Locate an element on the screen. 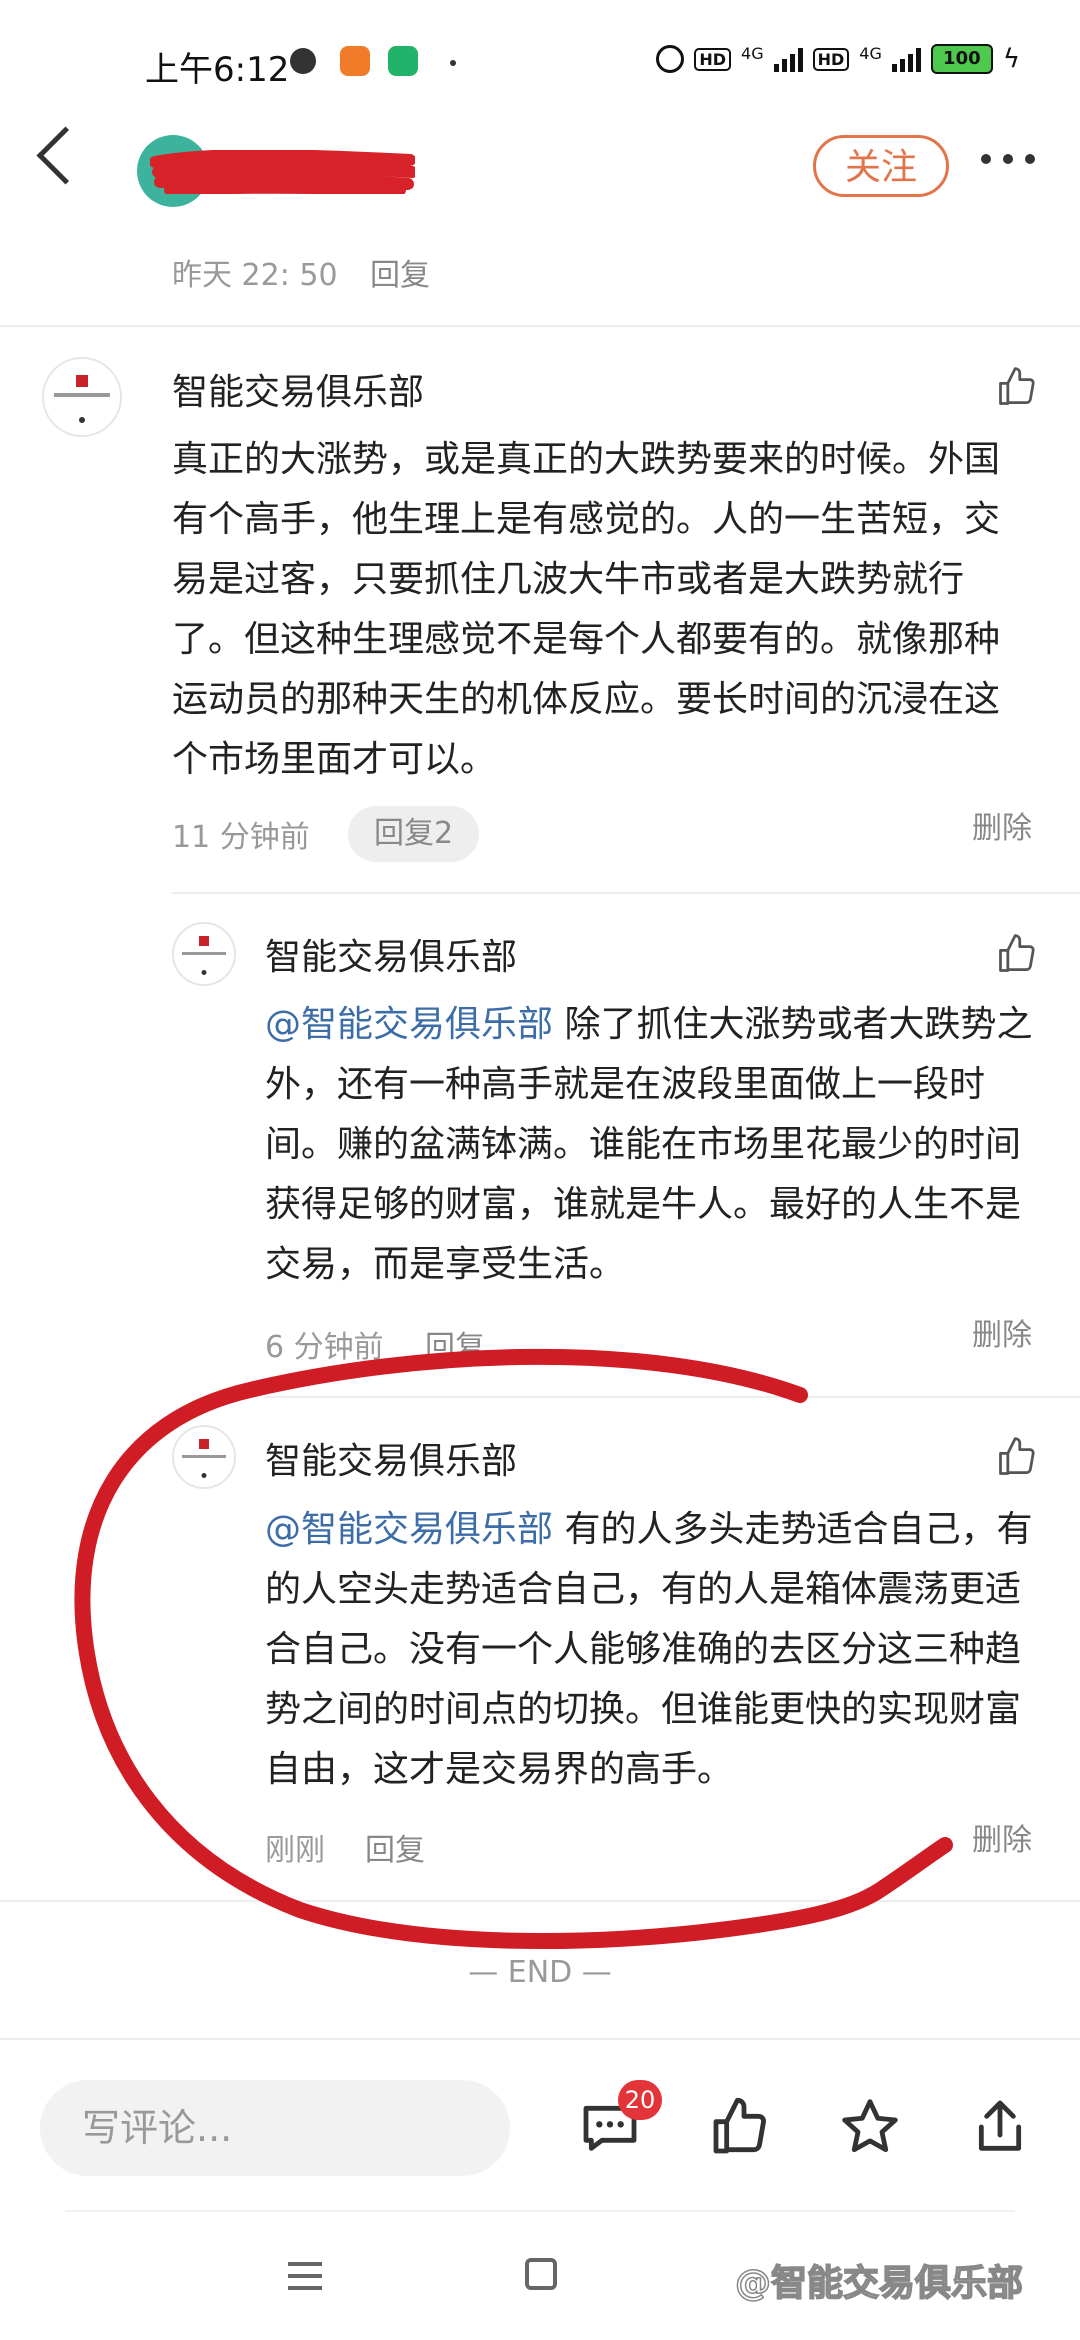 The height and width of the screenshot is (2340, 1080). comment-count-badge: 20 is located at coordinates (640, 2100).